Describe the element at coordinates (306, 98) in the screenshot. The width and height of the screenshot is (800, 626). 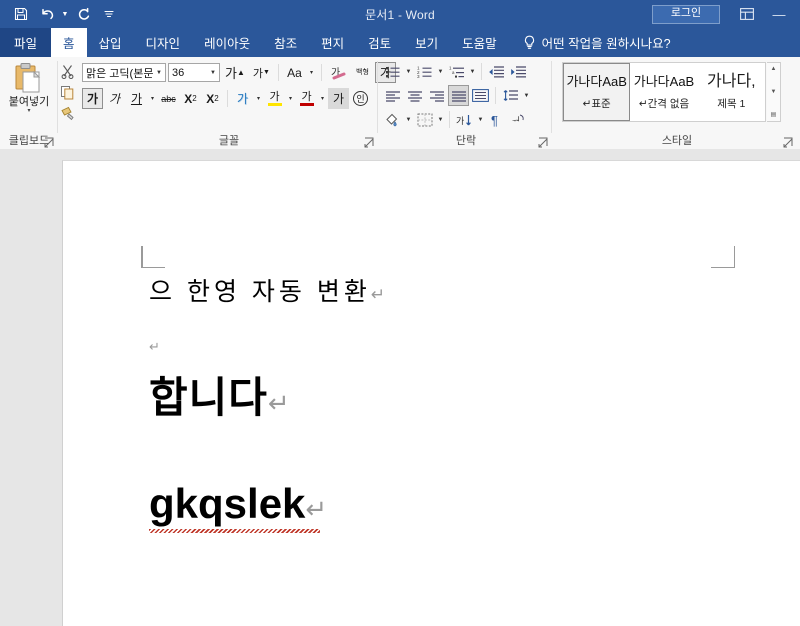
I see `font-color-button: 가` at that location.